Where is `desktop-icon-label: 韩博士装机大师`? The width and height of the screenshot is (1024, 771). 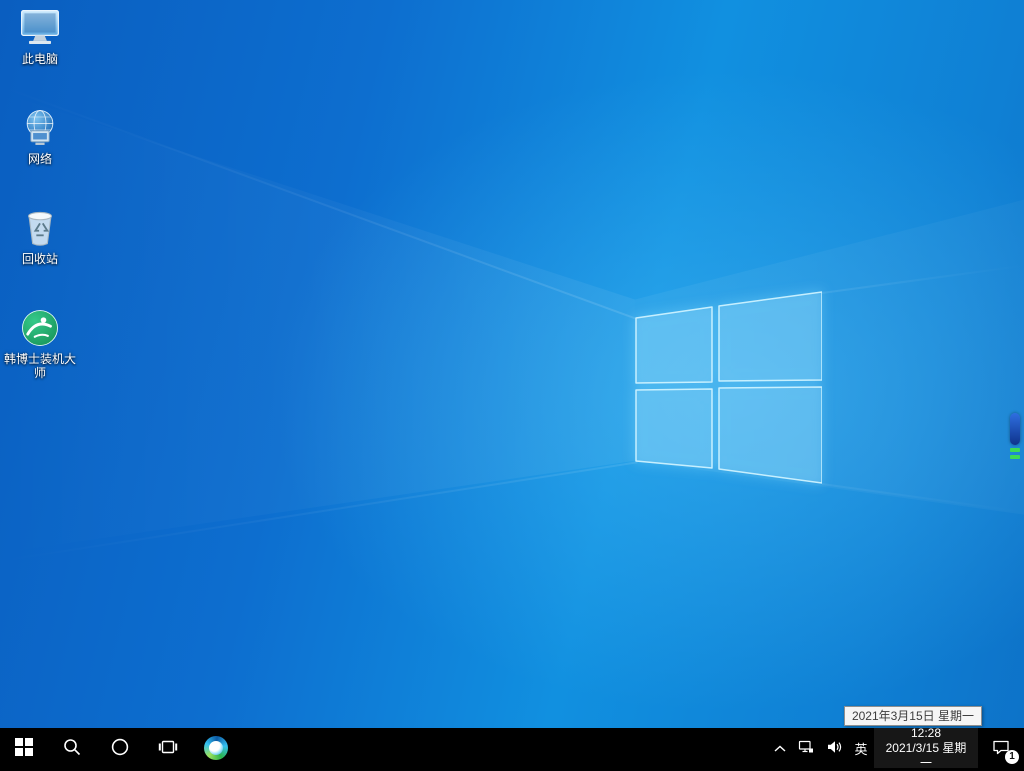 desktop-icon-label: 韩博士装机大师 is located at coordinates (39, 366).